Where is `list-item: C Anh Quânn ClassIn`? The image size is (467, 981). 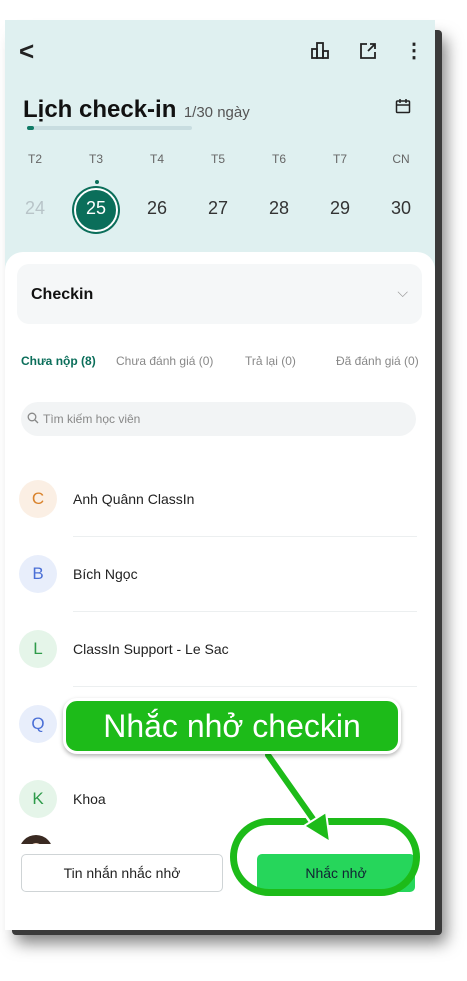
list-item: C Anh Quânn ClassIn is located at coordinates (220, 499).